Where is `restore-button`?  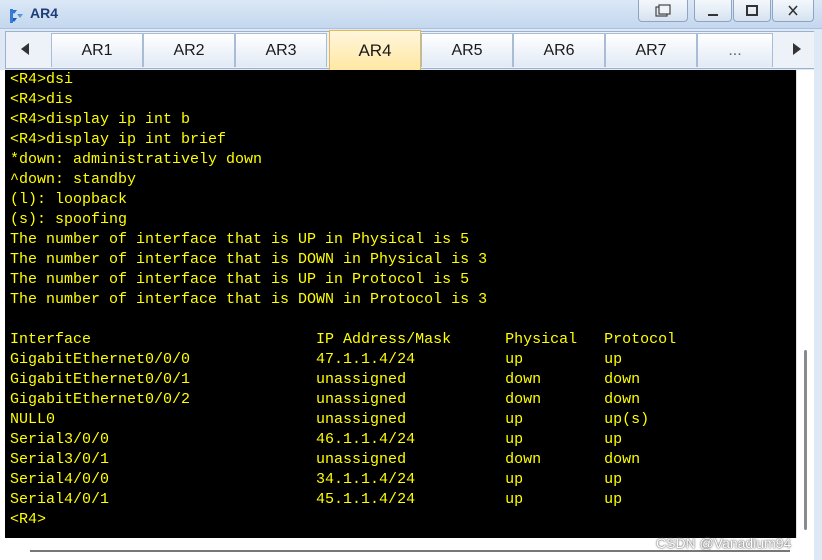 restore-button is located at coordinates (663, 11).